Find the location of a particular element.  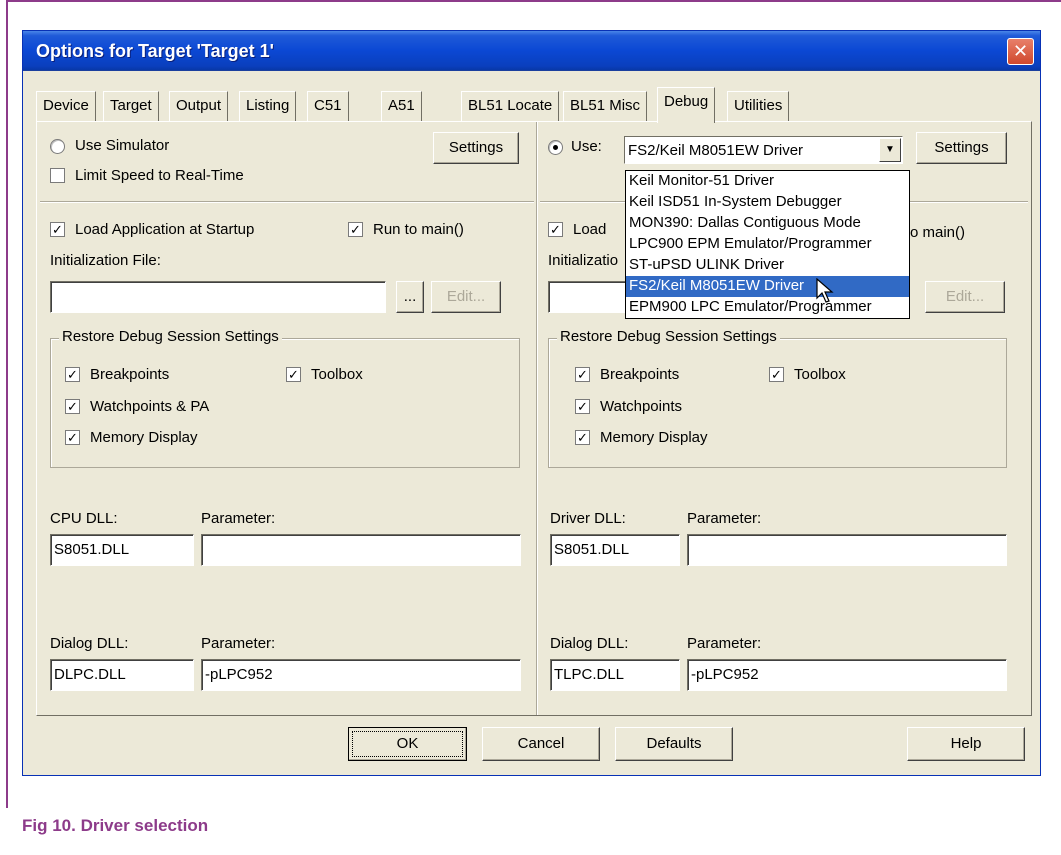

tab-utilities: Utilities is located at coordinates (758, 106).